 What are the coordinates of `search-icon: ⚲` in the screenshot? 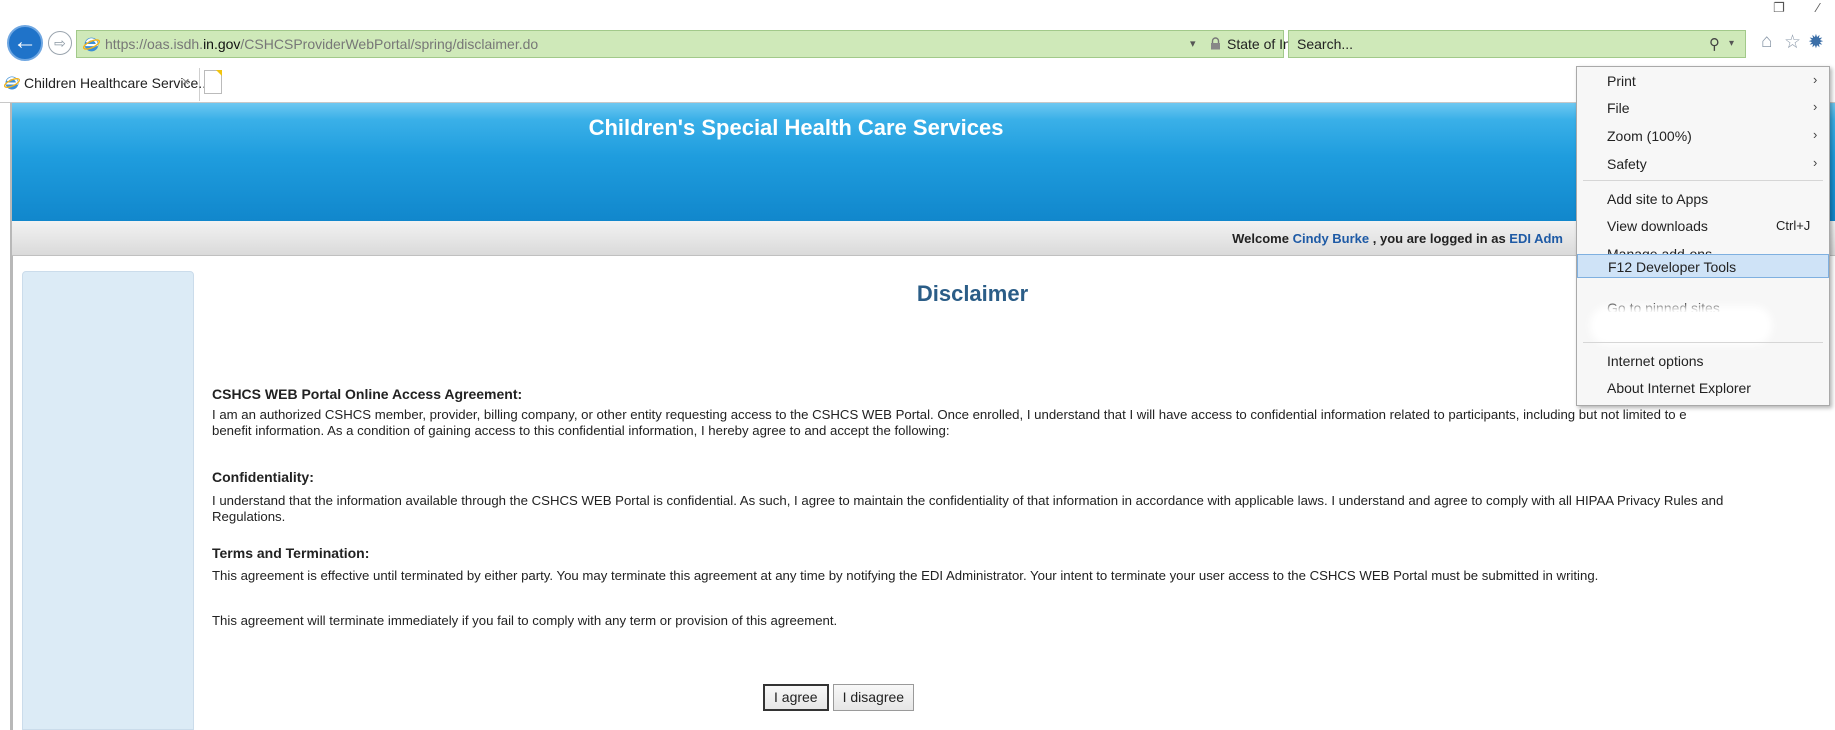 It's located at (1714, 44).